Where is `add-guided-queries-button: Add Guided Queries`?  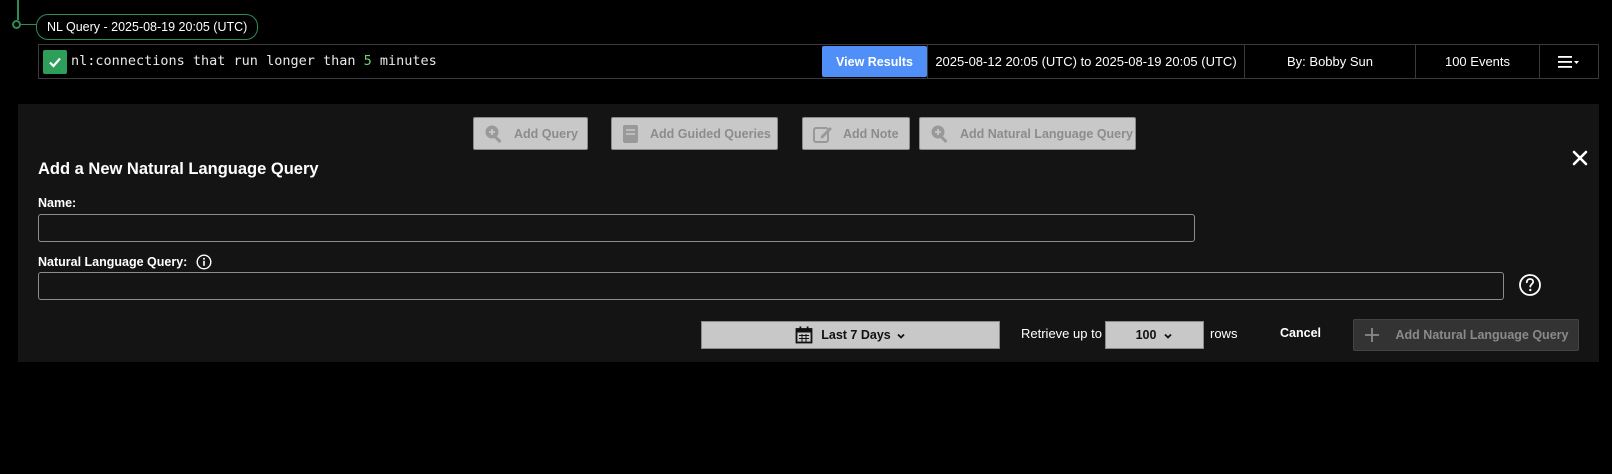 add-guided-queries-button: Add Guided Queries is located at coordinates (694, 133).